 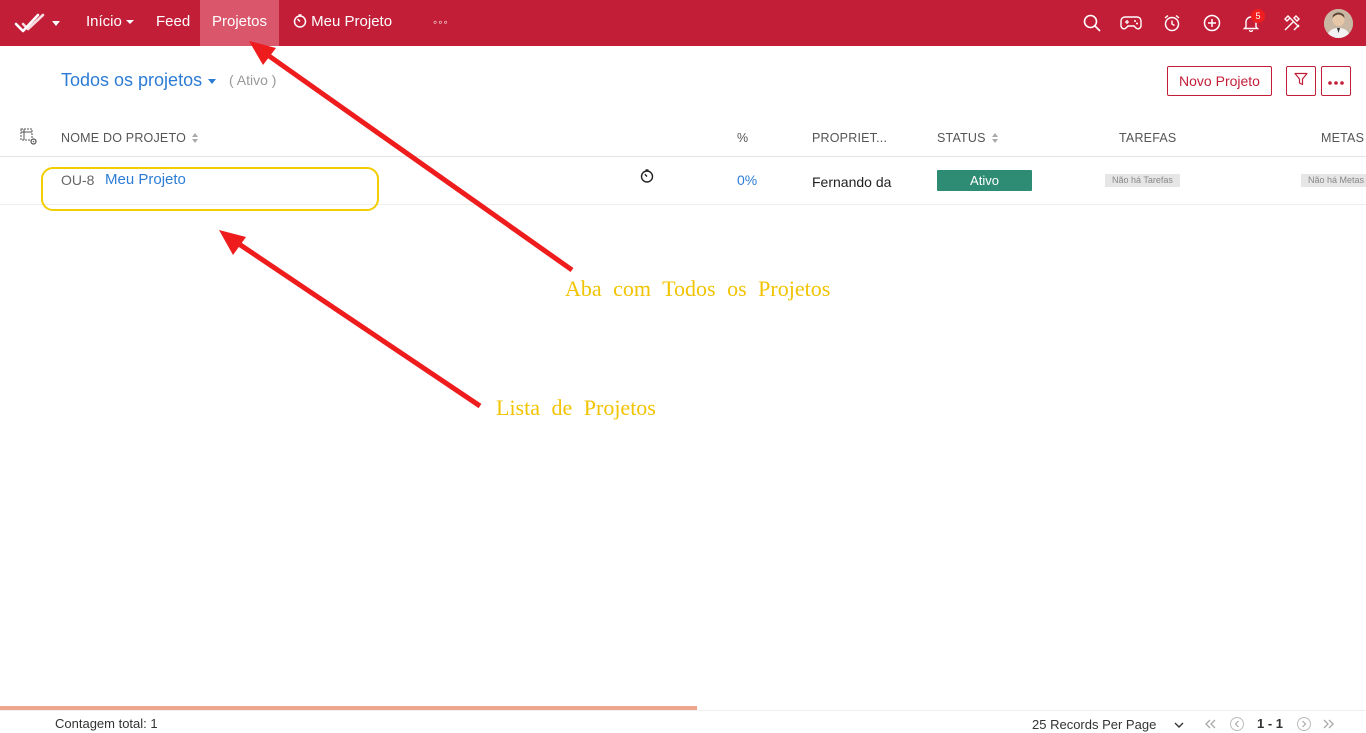 I want to click on new-project-button: Novo Projeto, so click(x=1219, y=81).